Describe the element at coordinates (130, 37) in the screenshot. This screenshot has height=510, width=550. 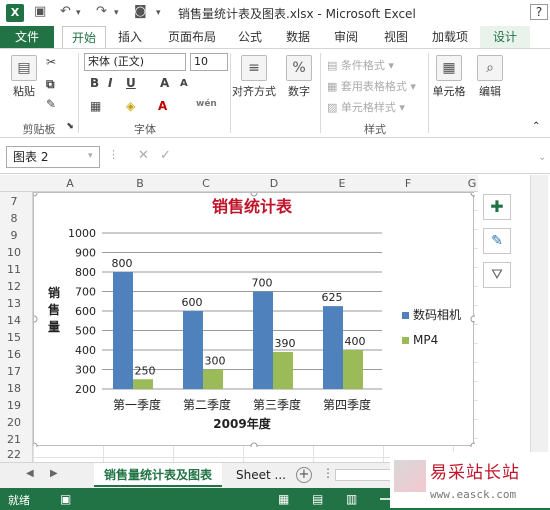
I see `tab-insert: 插入` at that location.